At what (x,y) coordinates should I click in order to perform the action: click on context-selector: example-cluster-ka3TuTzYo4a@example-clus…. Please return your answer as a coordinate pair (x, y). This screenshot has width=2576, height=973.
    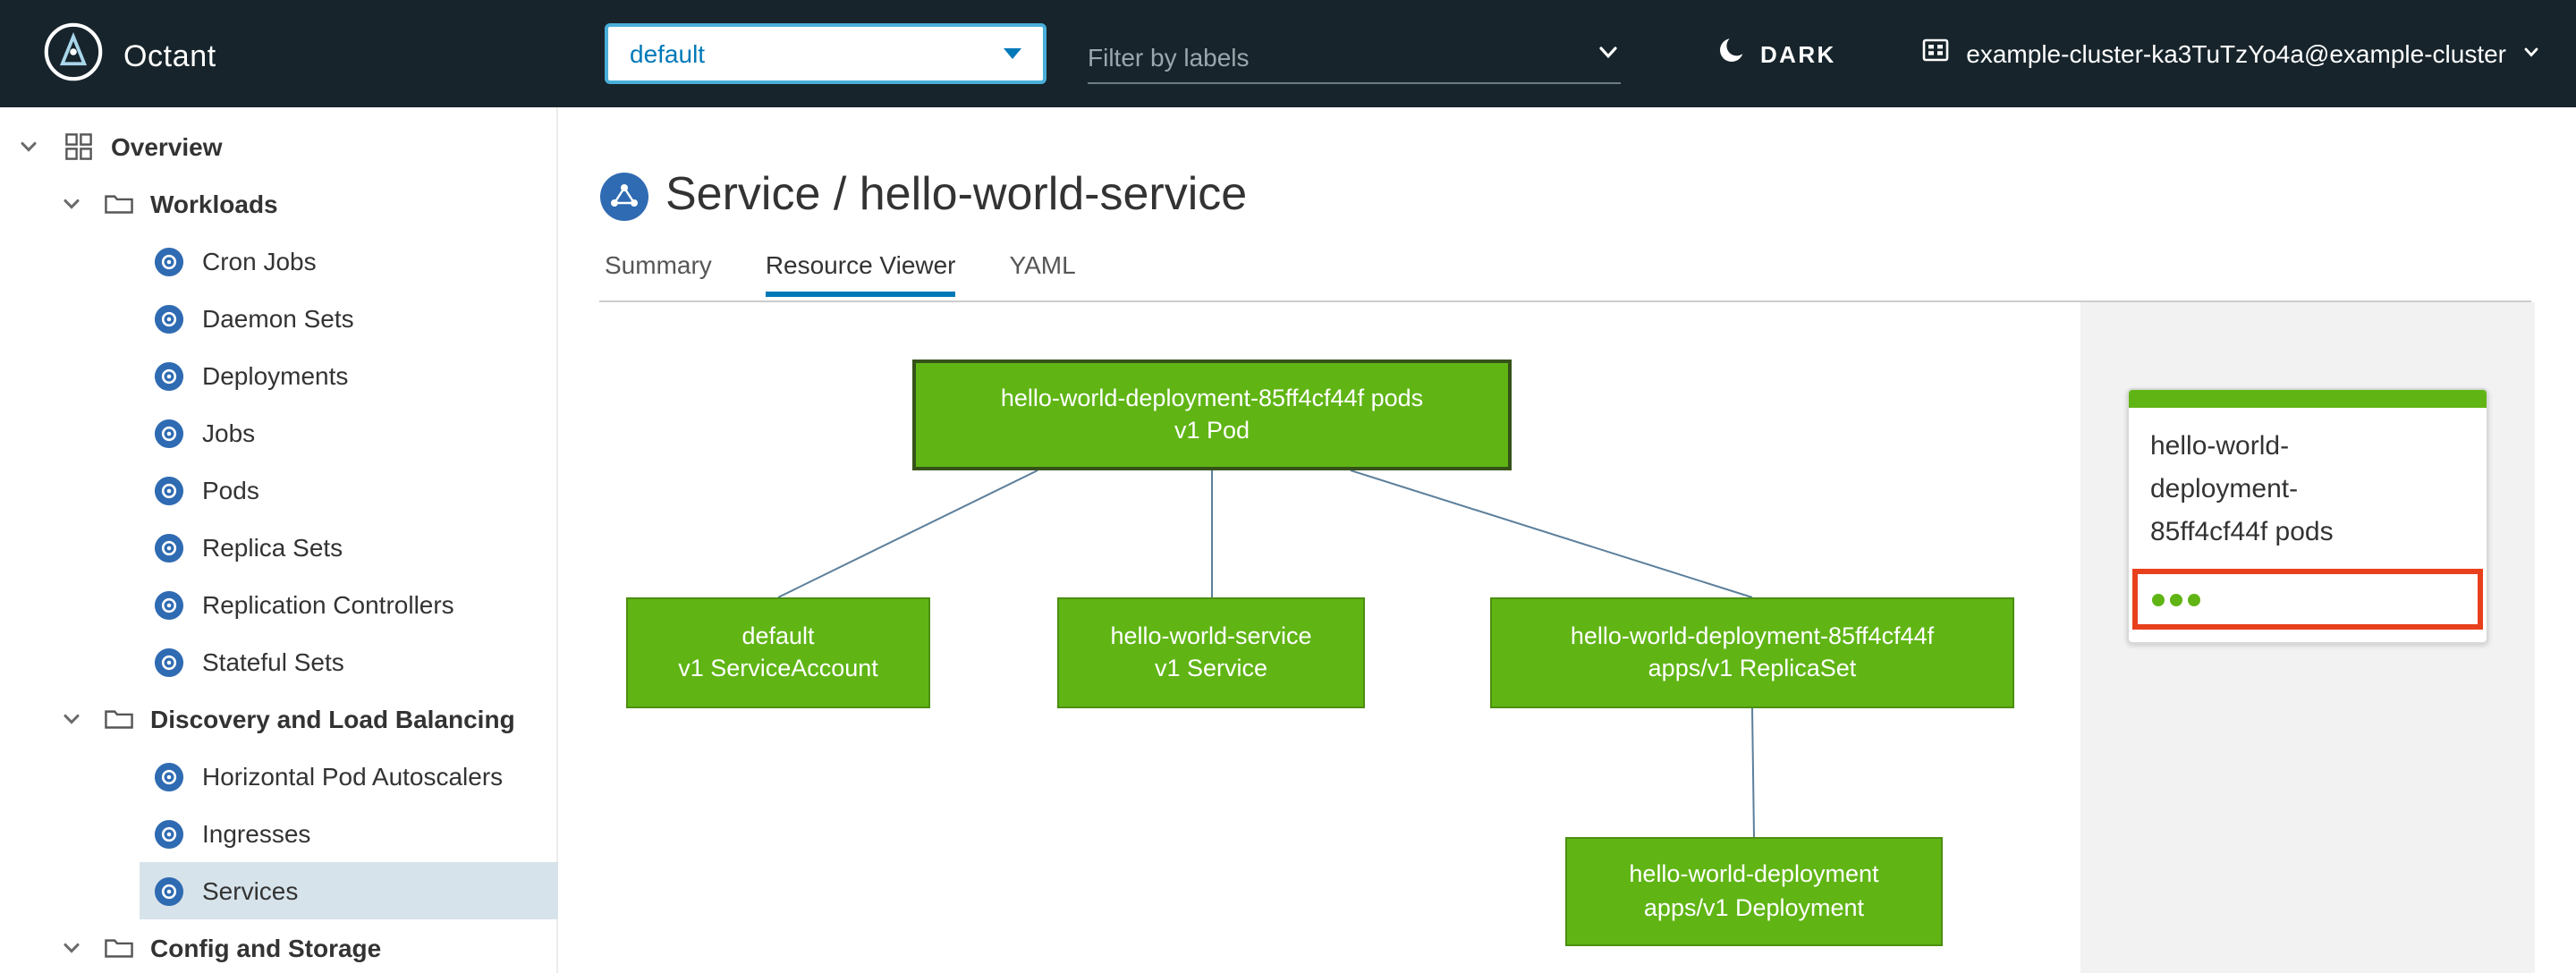
    Looking at the image, I should click on (2230, 53).